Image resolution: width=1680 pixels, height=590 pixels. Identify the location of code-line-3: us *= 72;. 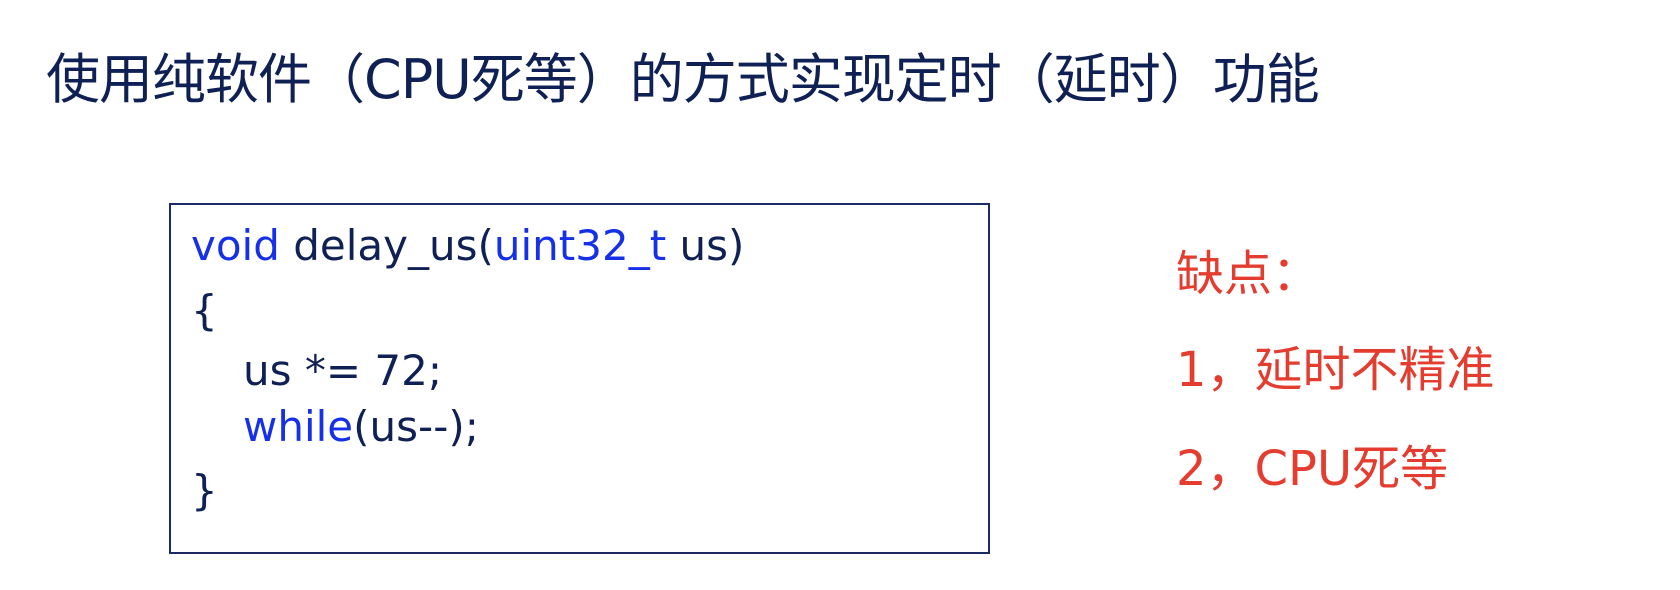
(342, 370).